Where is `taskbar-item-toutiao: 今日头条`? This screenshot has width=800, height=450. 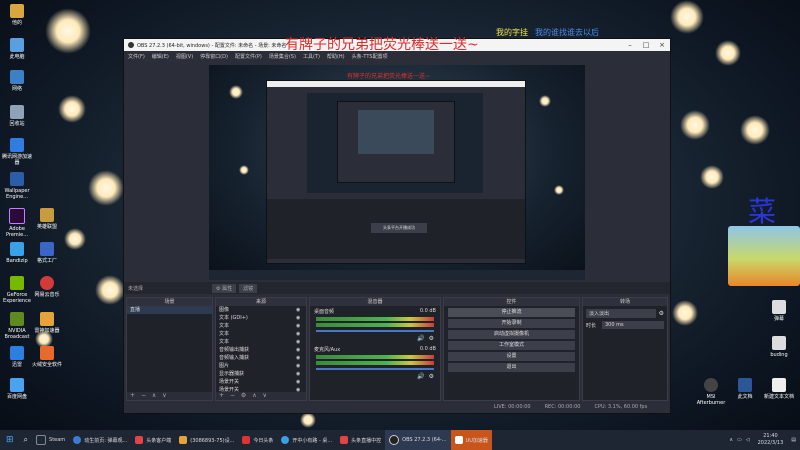 taskbar-item-toutiao: 今日头条 is located at coordinates (257, 440).